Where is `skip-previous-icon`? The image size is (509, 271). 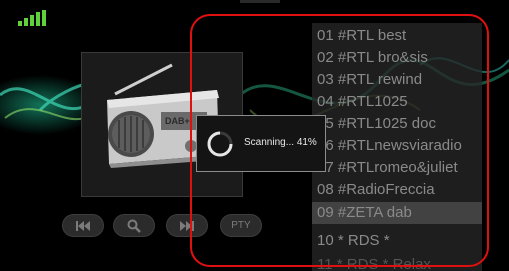
skip-previous-icon is located at coordinates (83, 225).